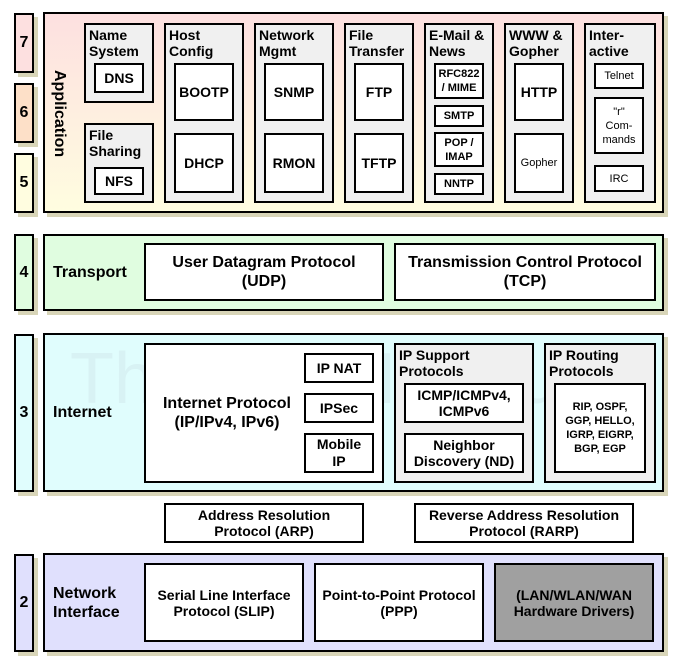 This screenshot has width=675, height=664. What do you see at coordinates (619, 178) in the screenshot?
I see `protocol-irc: IRC` at bounding box center [619, 178].